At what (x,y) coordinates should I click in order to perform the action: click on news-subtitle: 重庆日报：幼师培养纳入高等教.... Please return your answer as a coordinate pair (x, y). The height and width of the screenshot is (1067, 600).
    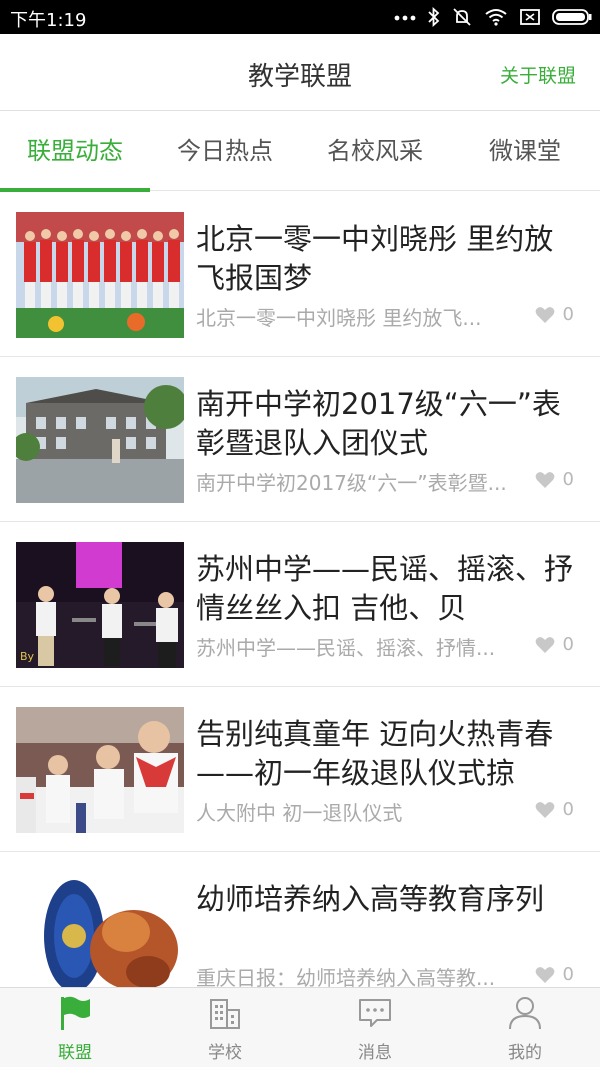
    Looking at the image, I should click on (346, 976).